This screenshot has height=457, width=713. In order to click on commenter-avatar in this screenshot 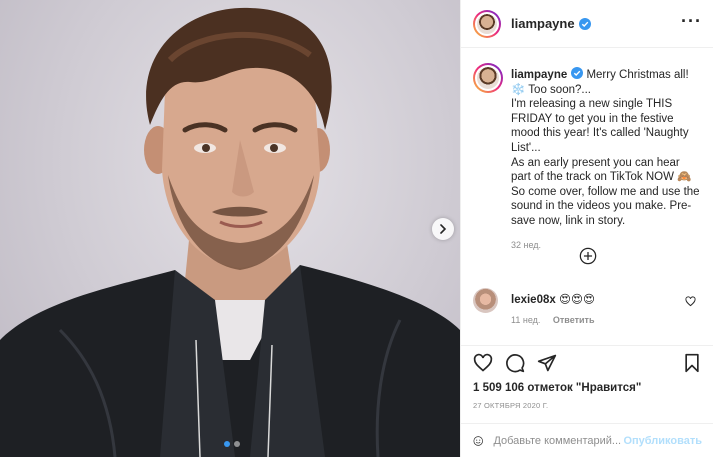, I will do `click(485, 300)`.